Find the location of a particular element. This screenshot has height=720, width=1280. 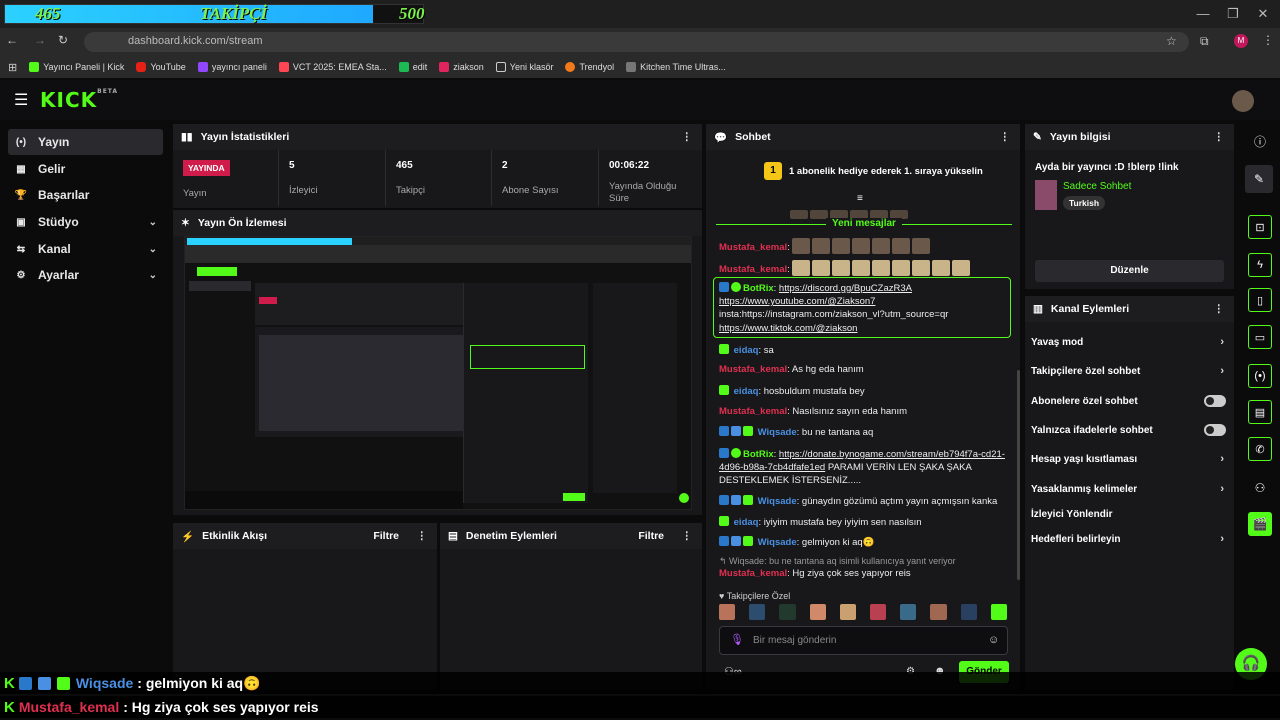

category-name: Sadece Sohbet is located at coordinates (1097, 186).